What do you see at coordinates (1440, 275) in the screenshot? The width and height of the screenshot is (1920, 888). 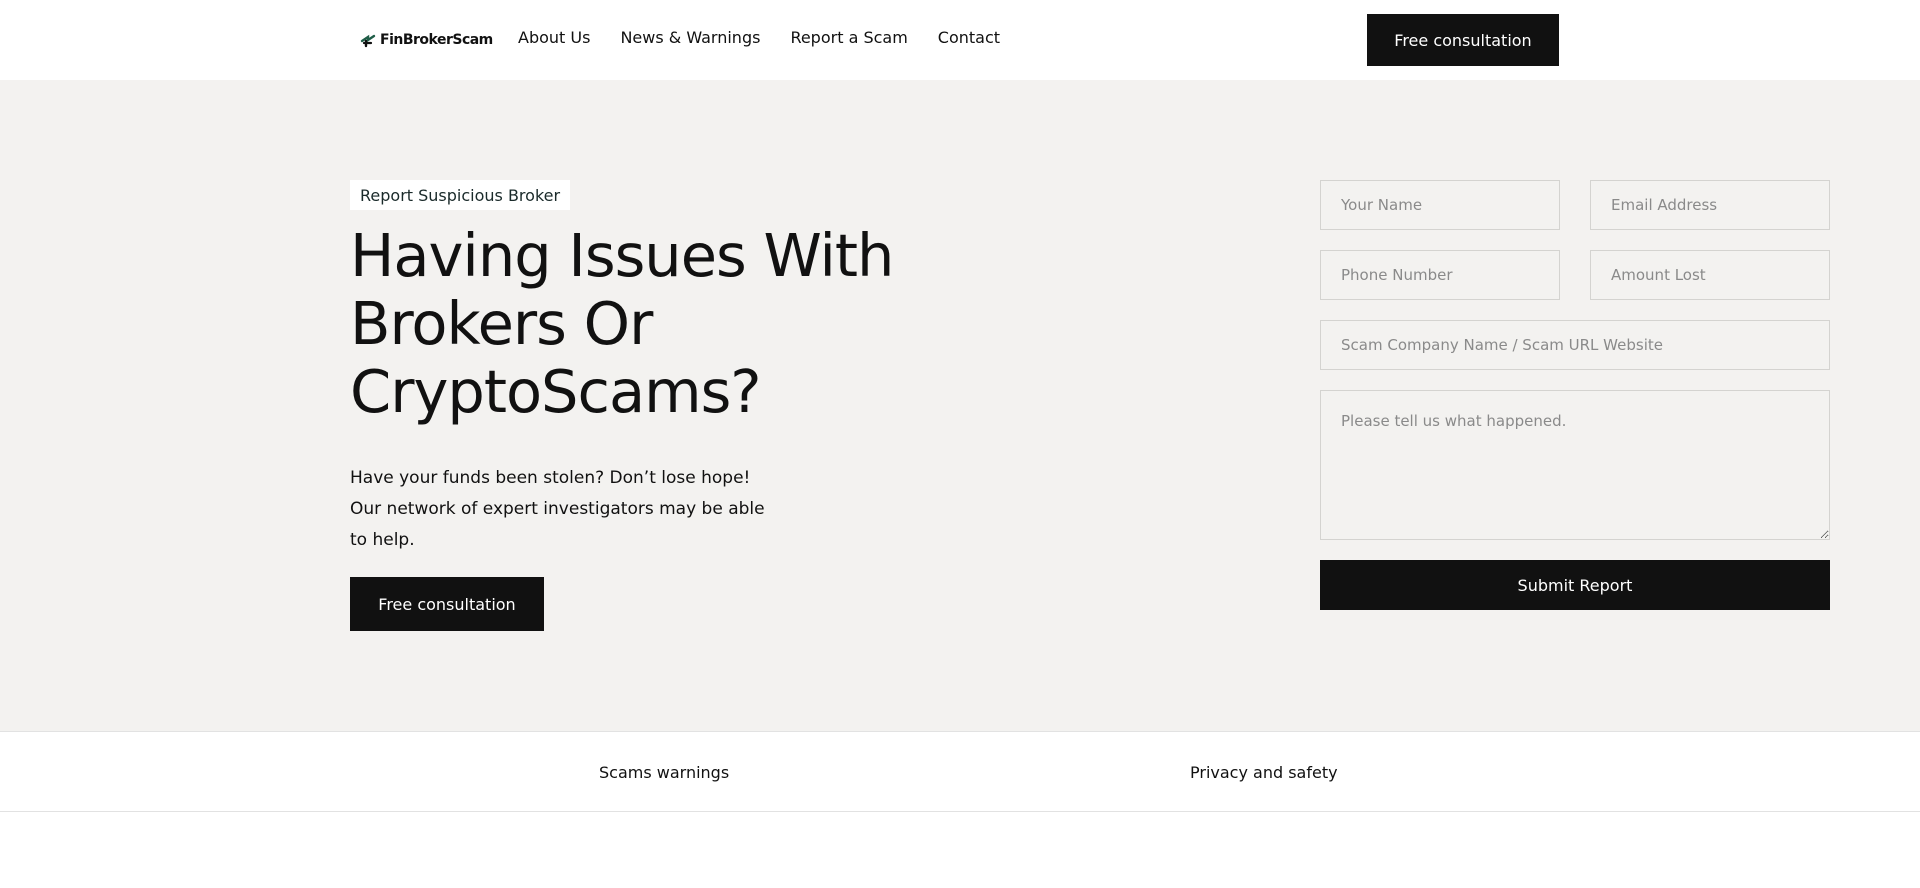 I see `phone-input` at bounding box center [1440, 275].